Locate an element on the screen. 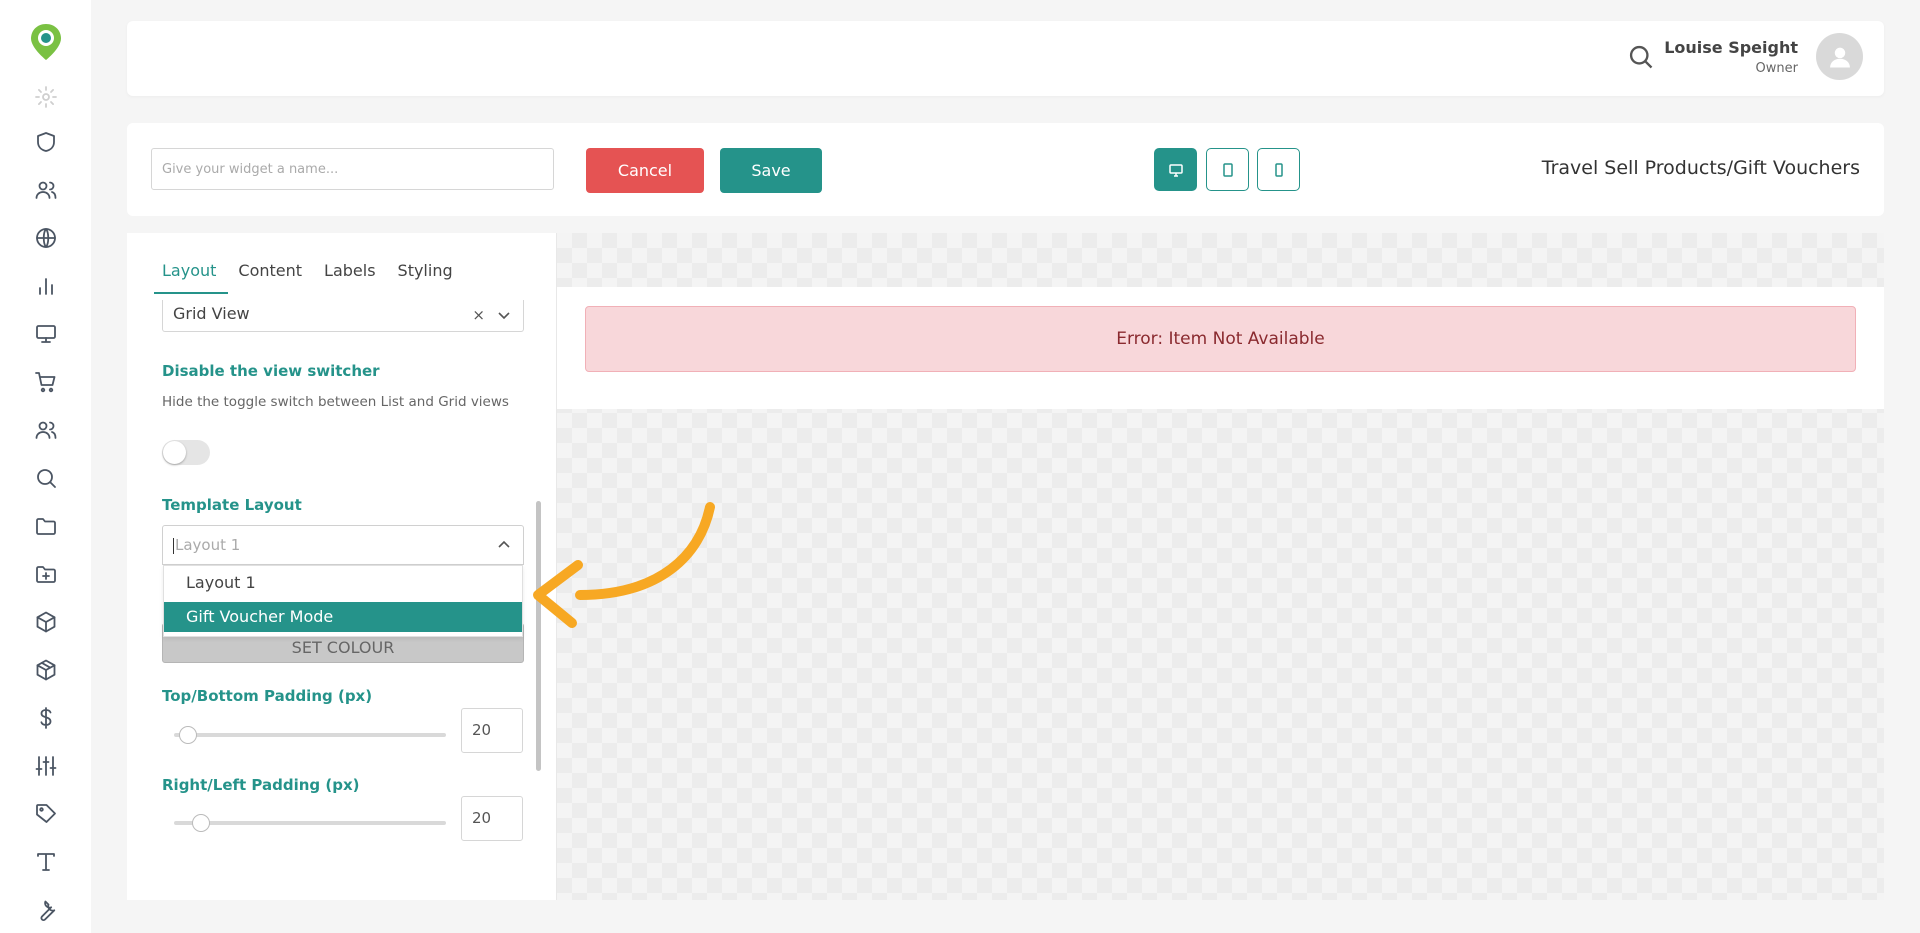 This screenshot has width=1920, height=933. users-icon is located at coordinates (46, 190).